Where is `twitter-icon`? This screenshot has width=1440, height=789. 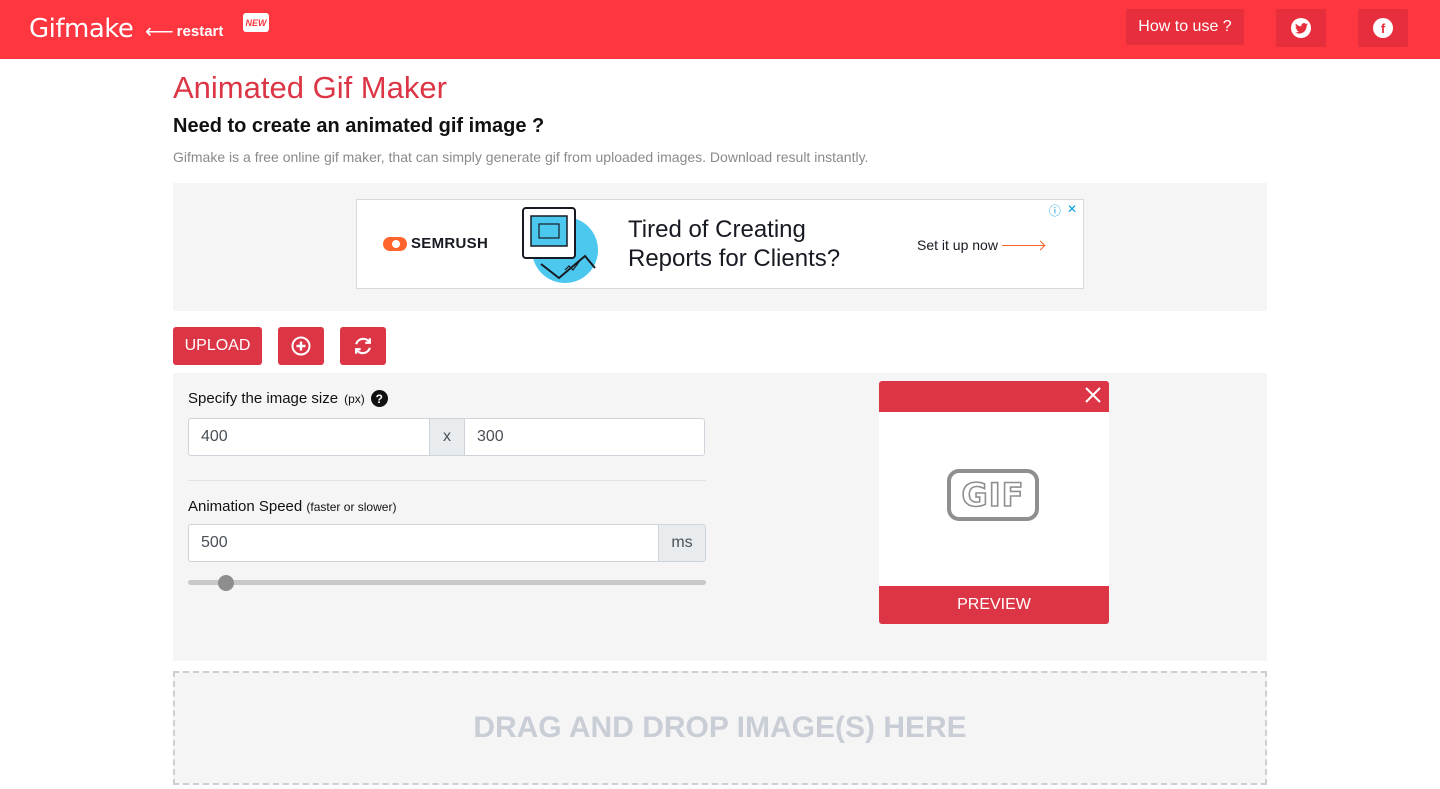
twitter-icon is located at coordinates (1301, 28).